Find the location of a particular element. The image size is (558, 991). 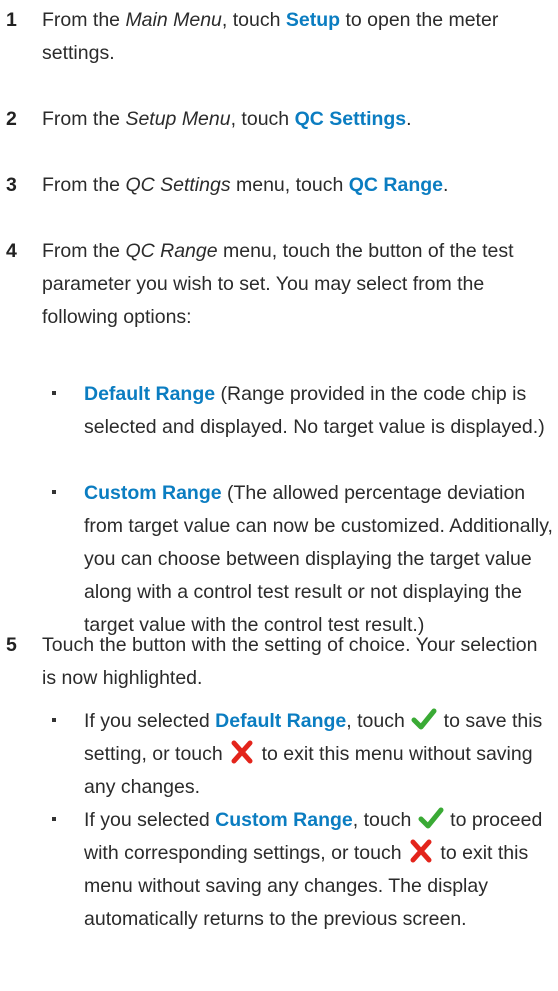

step-number: 2 is located at coordinates (11, 119).